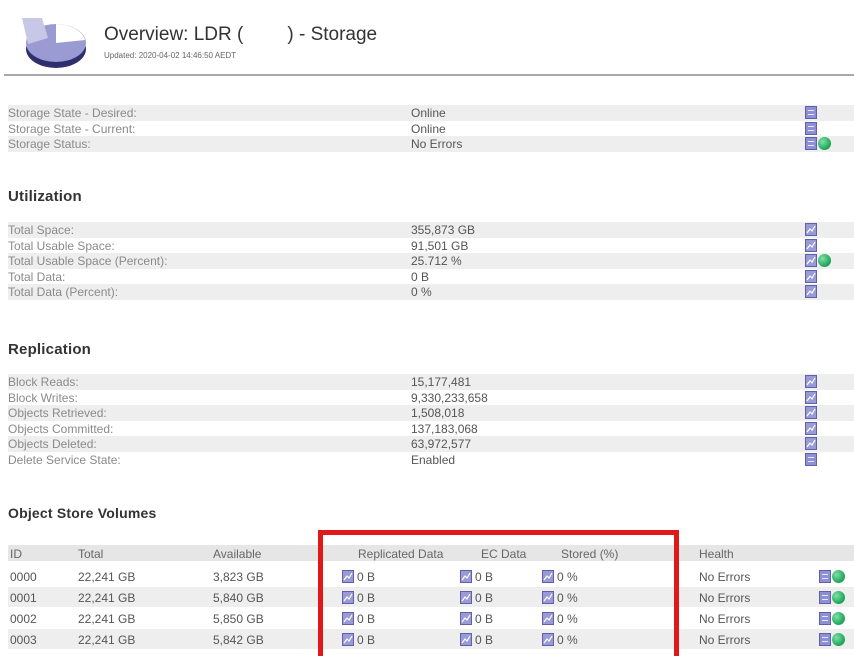 This screenshot has height=656, width=854. What do you see at coordinates (52, 444) in the screenshot?
I see `attribute-label: Objects Deleted:` at bounding box center [52, 444].